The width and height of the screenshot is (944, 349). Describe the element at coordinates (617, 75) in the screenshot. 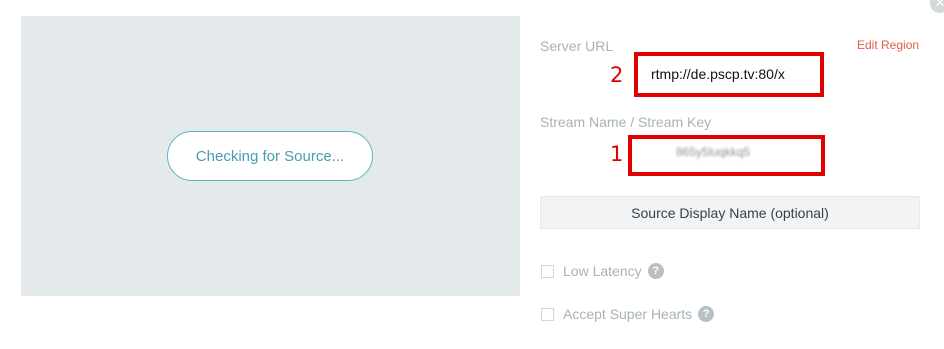

I see `annotation-number-2: 2` at that location.